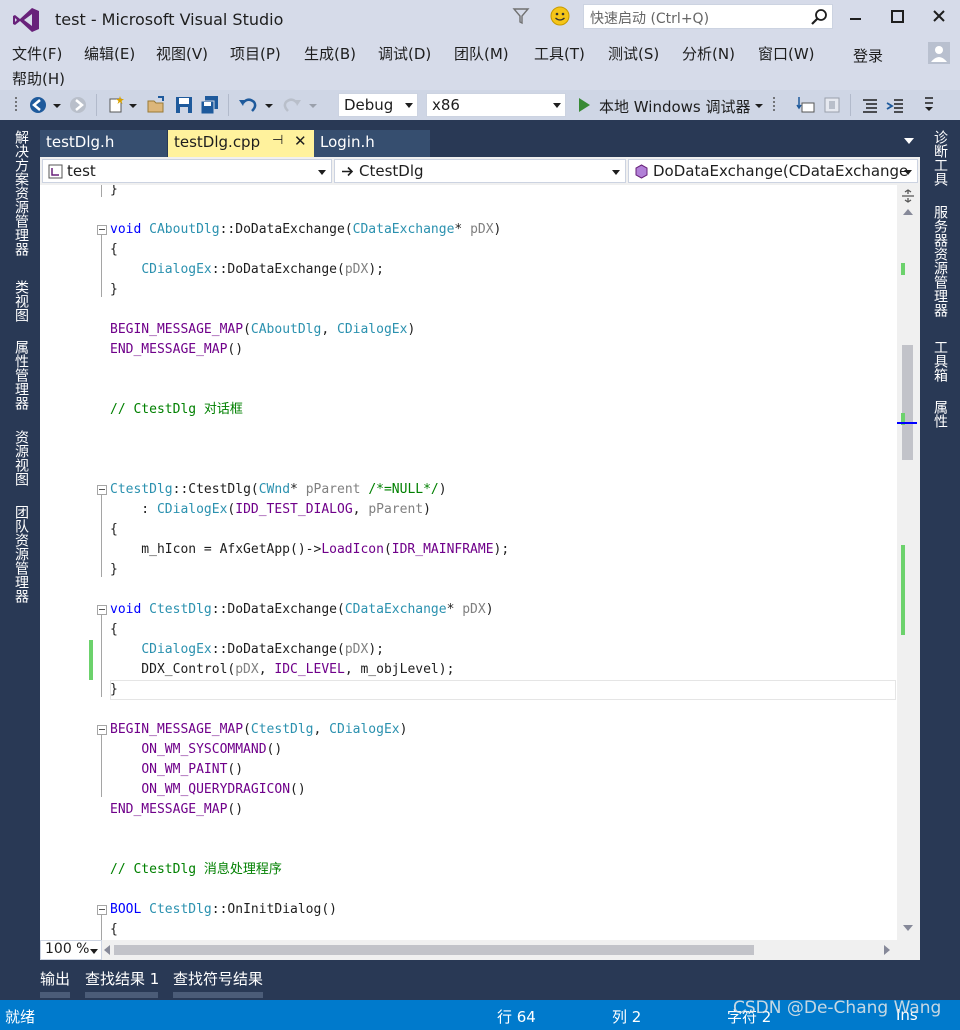  I want to click on feedback-smiley-icon, so click(560, 16).